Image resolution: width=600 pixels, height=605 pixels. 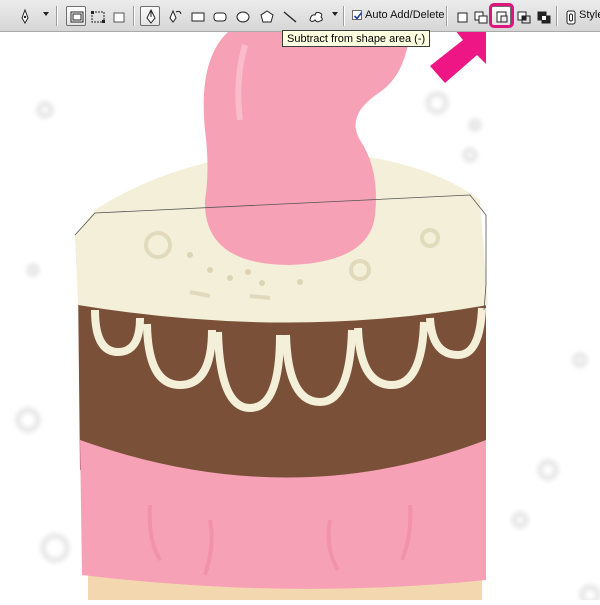 I want to click on link-icon, so click(x=570, y=16).